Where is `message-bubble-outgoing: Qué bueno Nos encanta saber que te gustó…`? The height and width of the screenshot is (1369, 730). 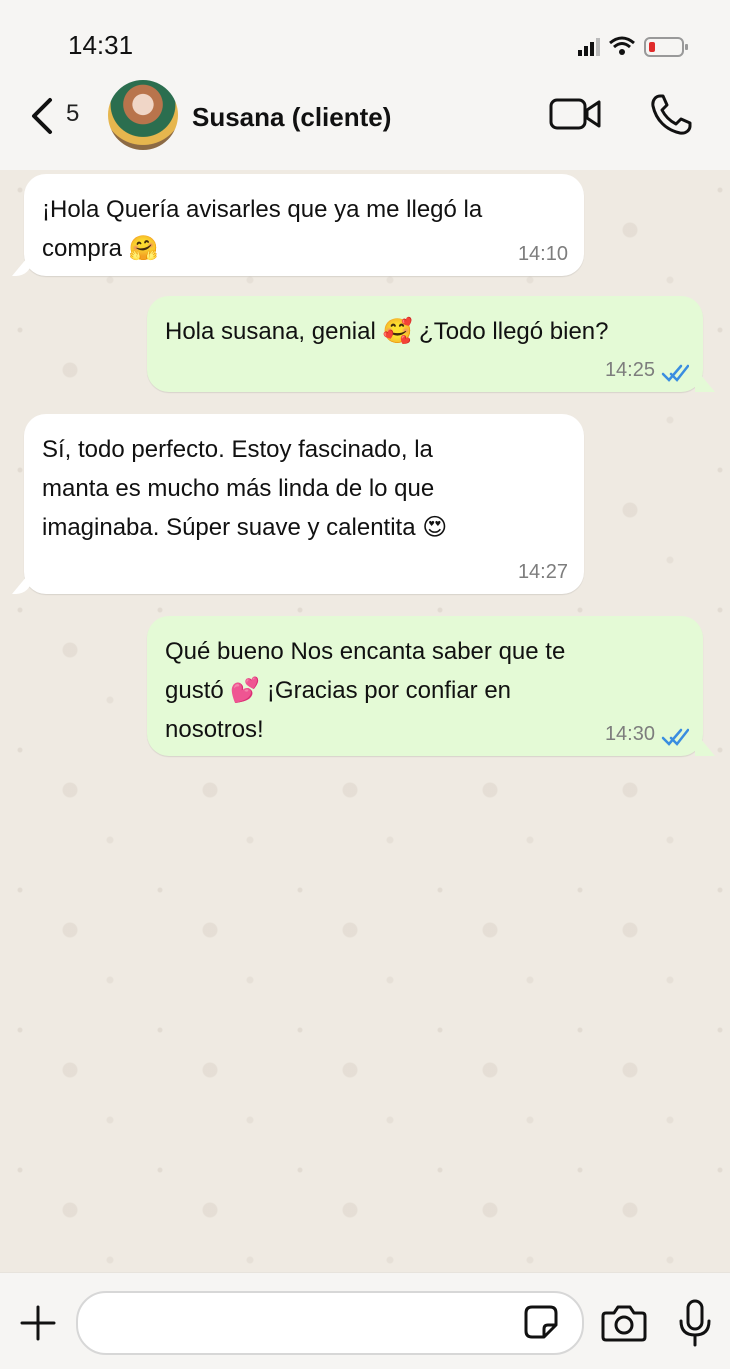 message-bubble-outgoing: Qué bueno Nos encanta saber que te gustó… is located at coordinates (425, 686).